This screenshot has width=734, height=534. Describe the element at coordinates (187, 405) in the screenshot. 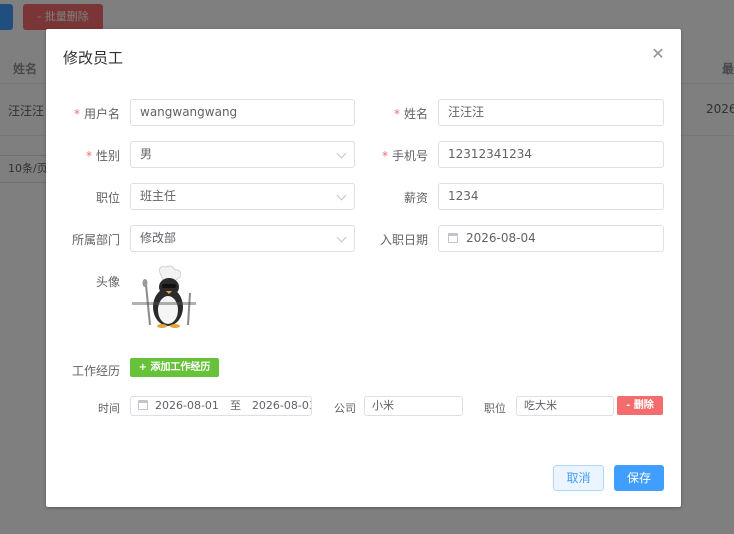

I see `work-start-date: 2026-08-01` at that location.